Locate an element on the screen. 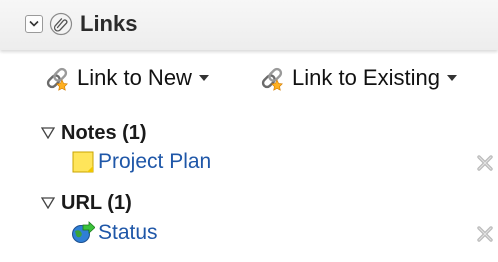 The width and height of the screenshot is (498, 262). list-item-status: Status is located at coordinates (114, 233).